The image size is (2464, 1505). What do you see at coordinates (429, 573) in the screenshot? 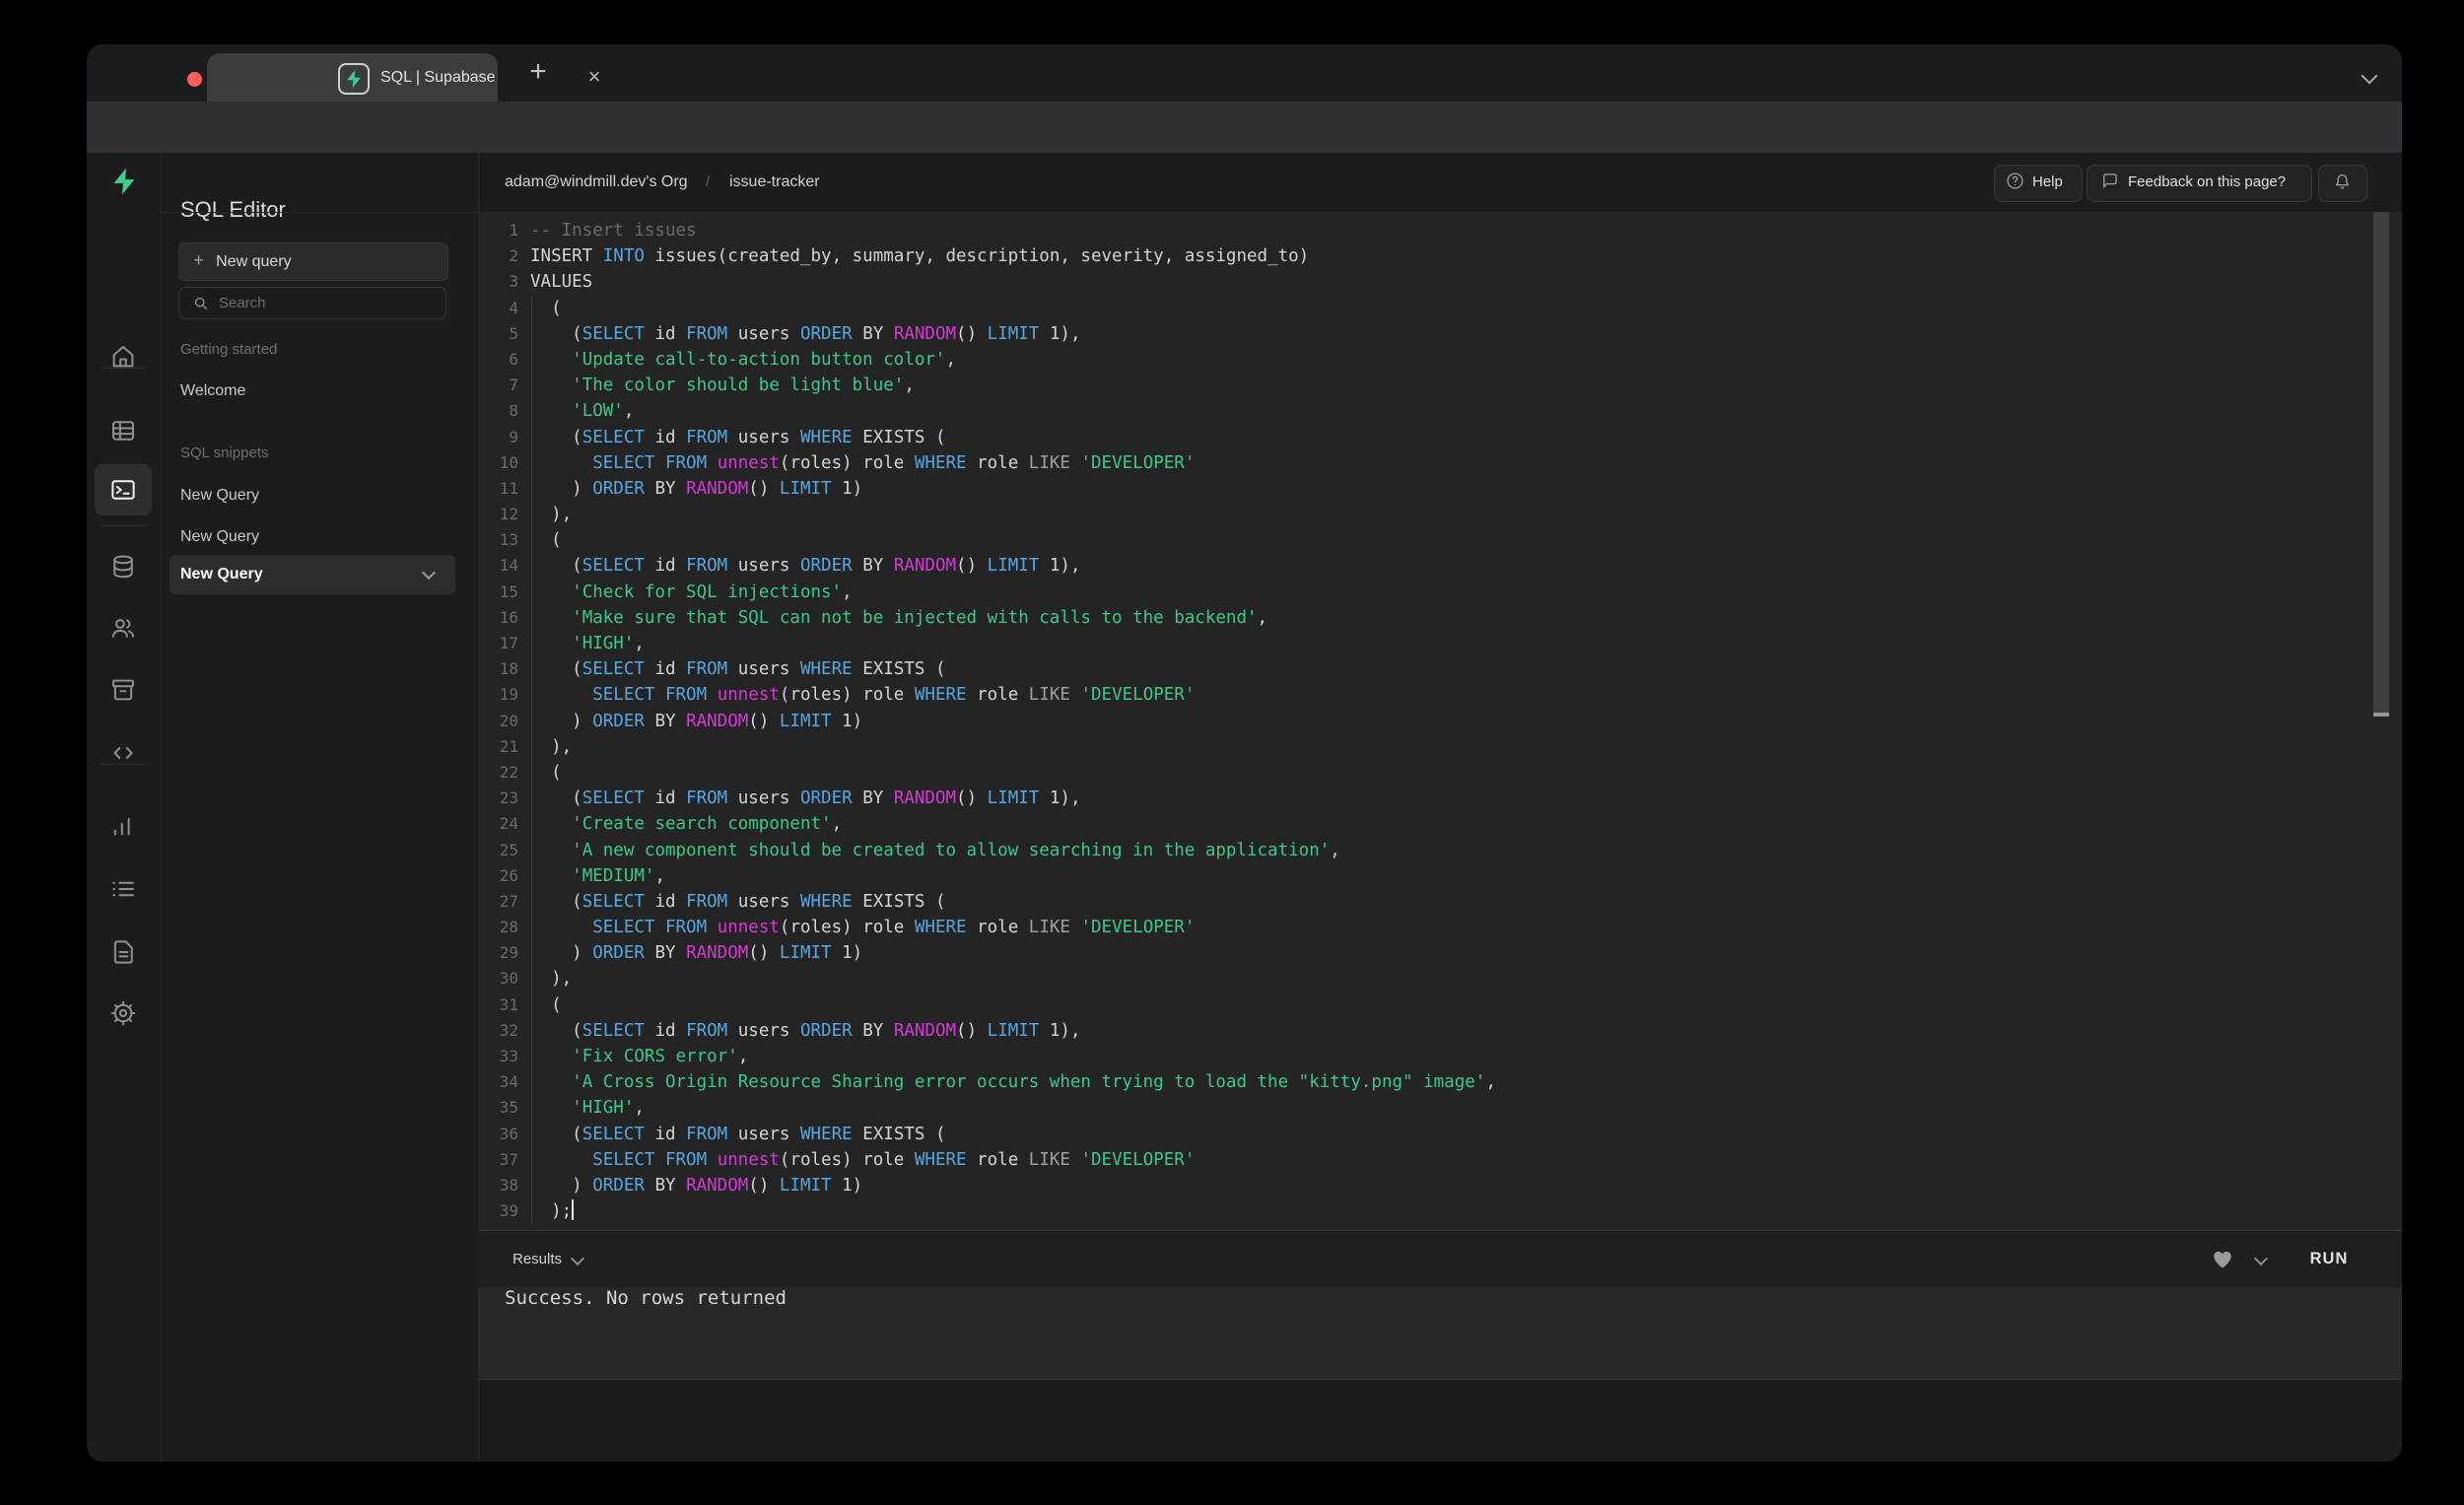
I see `chevron-down-icon` at bounding box center [429, 573].